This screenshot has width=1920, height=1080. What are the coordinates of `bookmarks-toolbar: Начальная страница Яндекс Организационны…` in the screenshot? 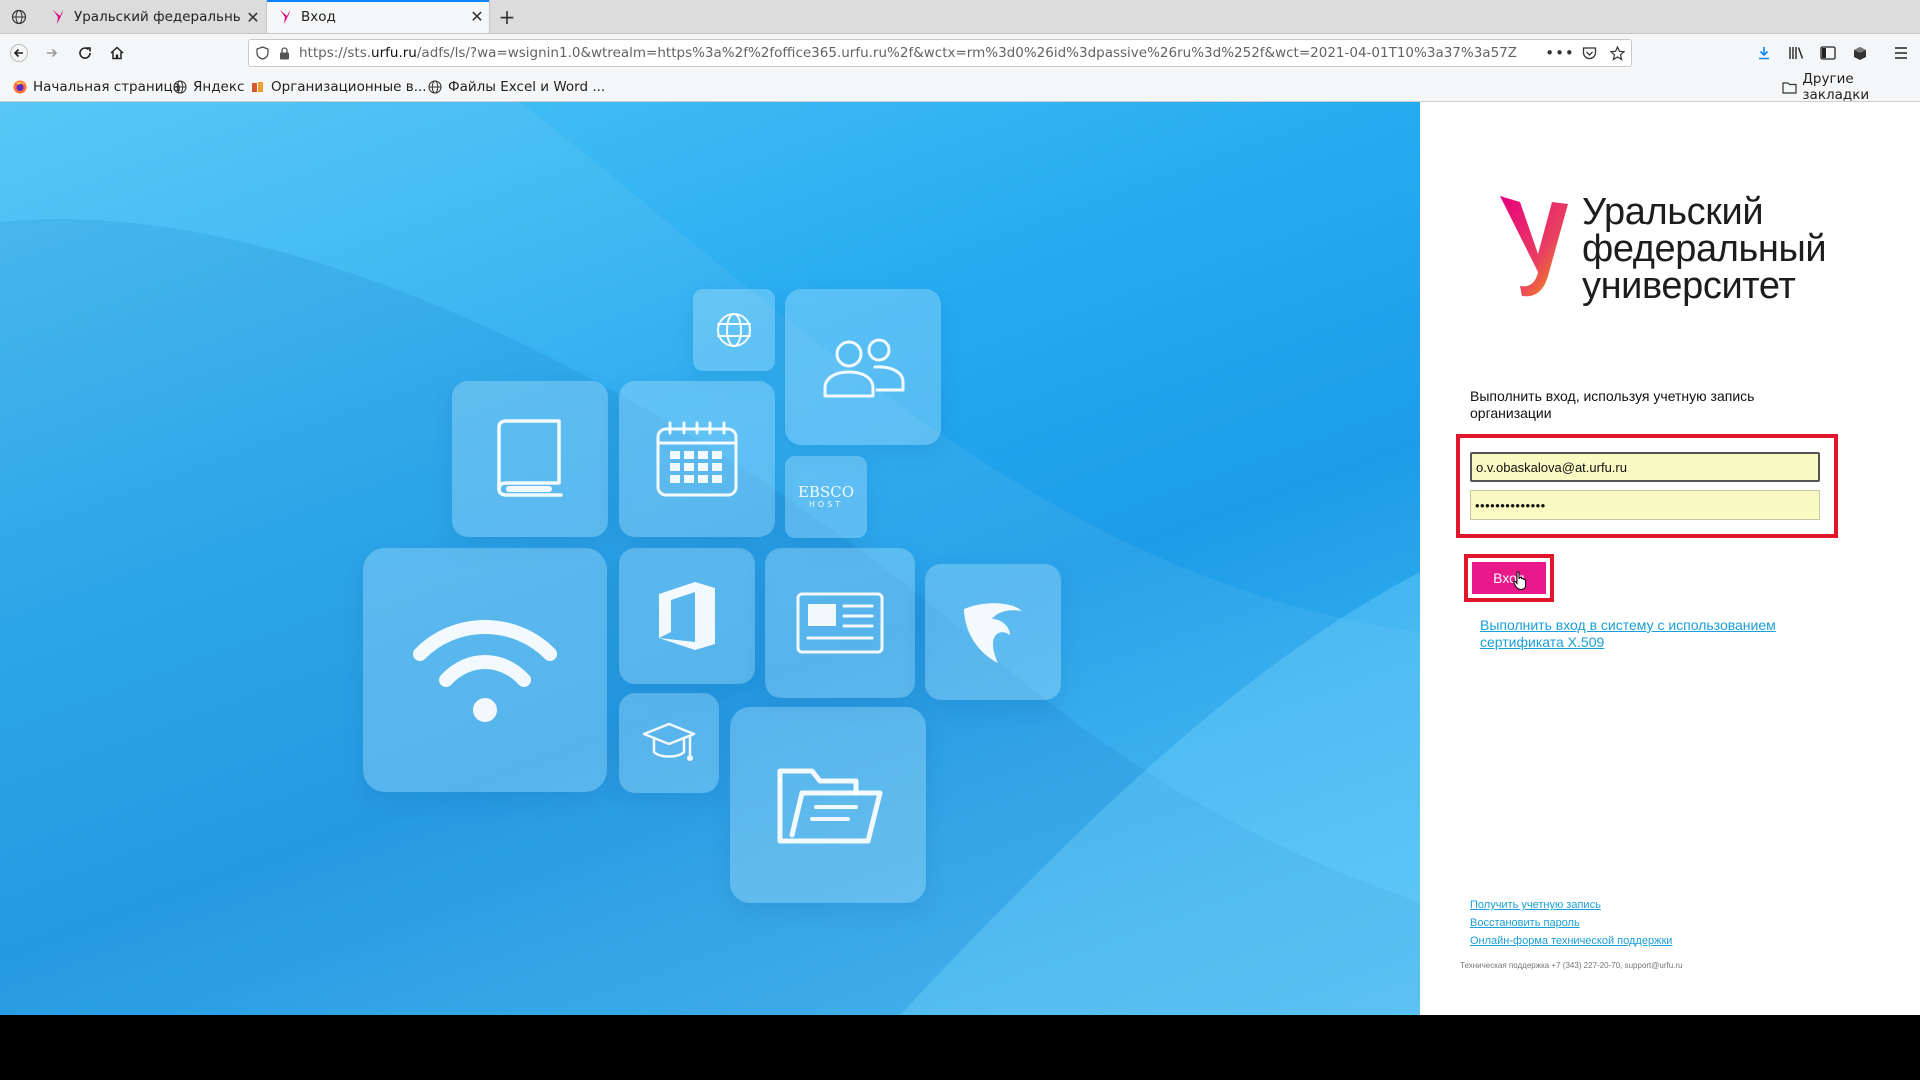 It's located at (960, 87).